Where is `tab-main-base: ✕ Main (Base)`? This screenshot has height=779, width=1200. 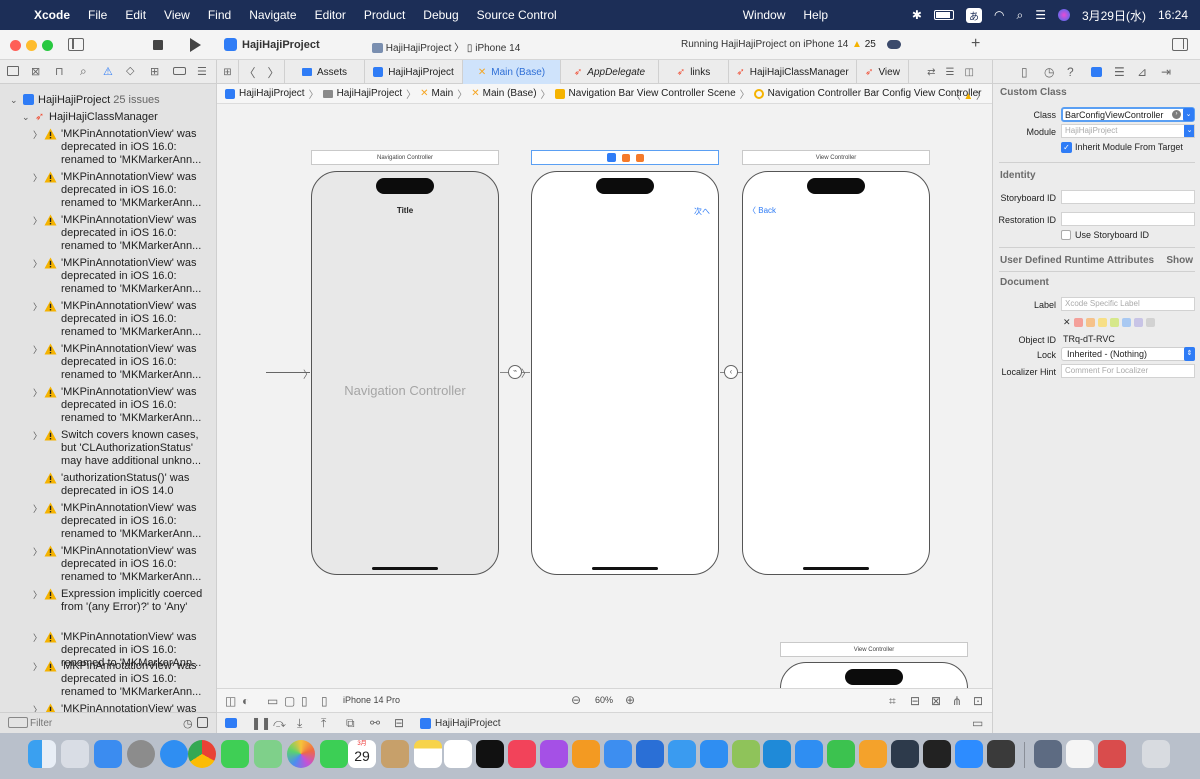 tab-main-base: ✕ Main (Base) is located at coordinates (512, 72).